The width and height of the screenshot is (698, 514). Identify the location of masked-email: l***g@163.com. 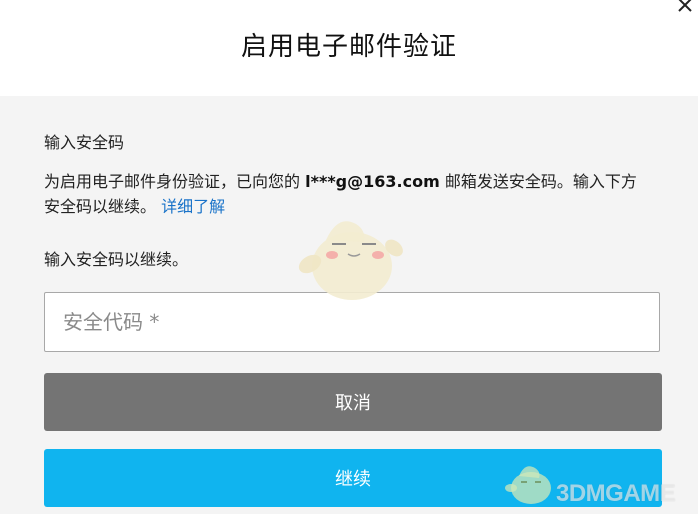
(372, 181).